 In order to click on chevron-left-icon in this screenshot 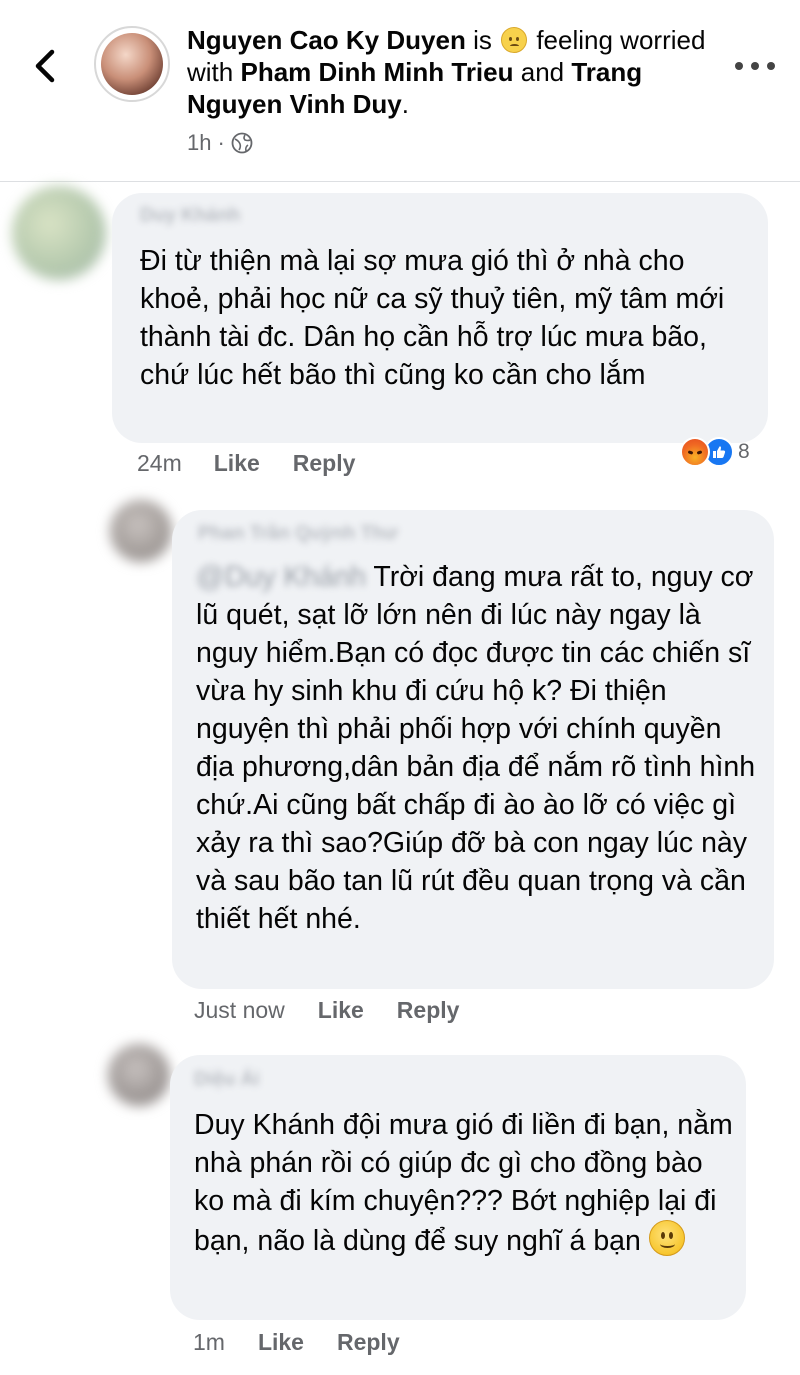, I will do `click(45, 66)`.